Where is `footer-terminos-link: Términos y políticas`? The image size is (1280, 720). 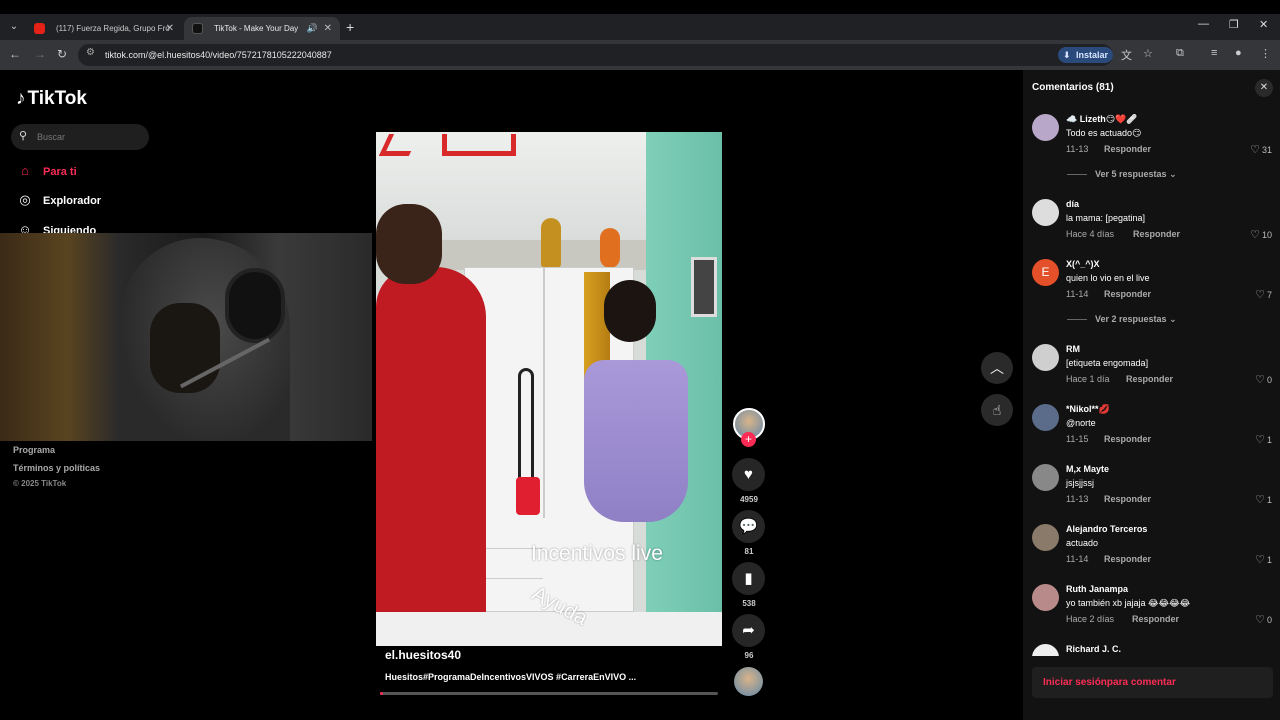 footer-terminos-link: Términos y políticas is located at coordinates (56, 468).